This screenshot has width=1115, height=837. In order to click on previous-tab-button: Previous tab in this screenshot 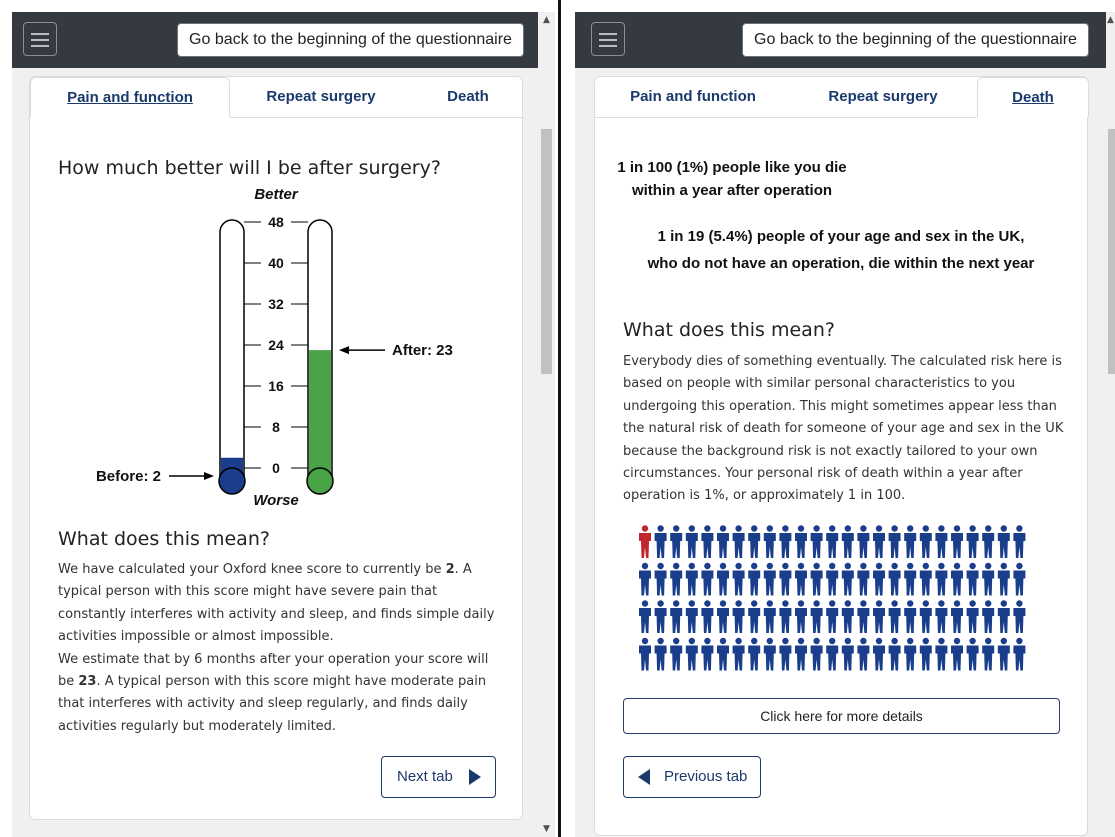, I will do `click(692, 777)`.